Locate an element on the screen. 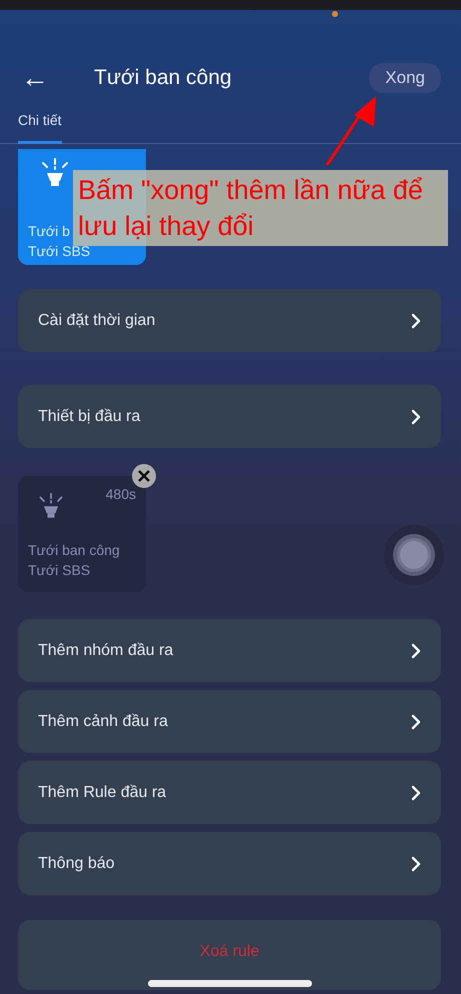 This screenshot has width=461, height=994. remove-button is located at coordinates (144, 476).